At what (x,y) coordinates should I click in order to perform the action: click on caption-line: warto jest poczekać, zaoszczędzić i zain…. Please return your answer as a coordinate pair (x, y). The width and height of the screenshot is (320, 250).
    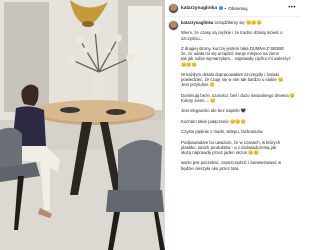
    Looking at the image, I should click on (231, 163).